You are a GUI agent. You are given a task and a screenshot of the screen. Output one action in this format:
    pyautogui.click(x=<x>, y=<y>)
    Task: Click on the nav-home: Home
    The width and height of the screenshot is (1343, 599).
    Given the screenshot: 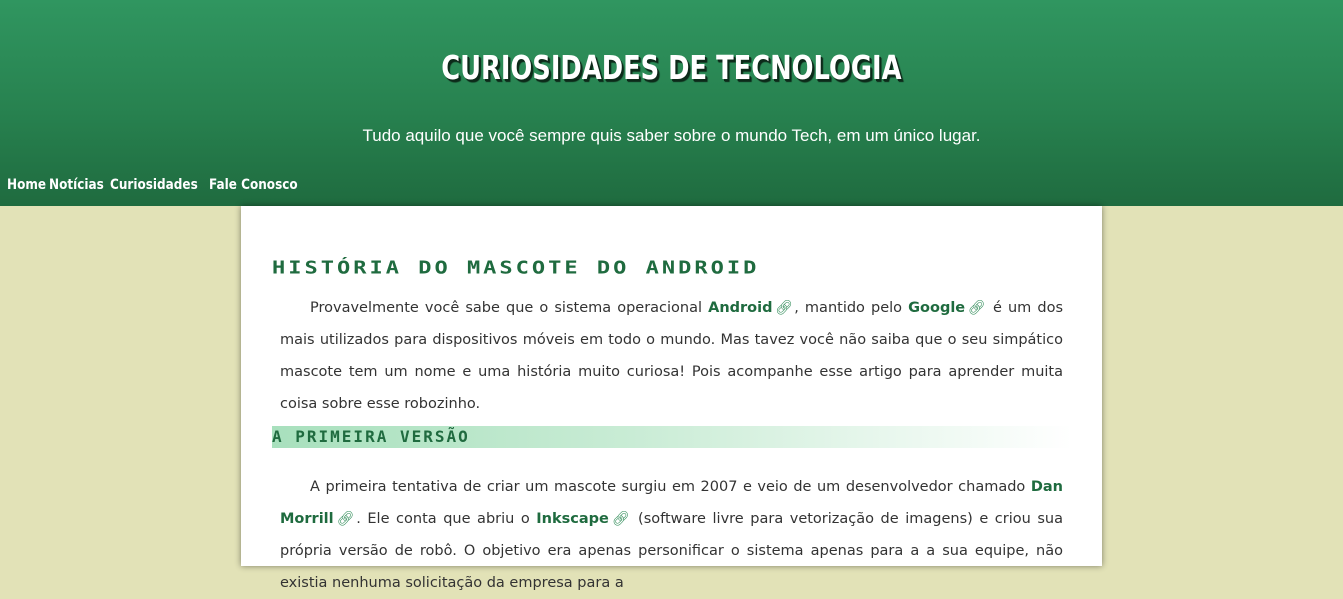 What is the action you would take?
    pyautogui.click(x=26, y=187)
    